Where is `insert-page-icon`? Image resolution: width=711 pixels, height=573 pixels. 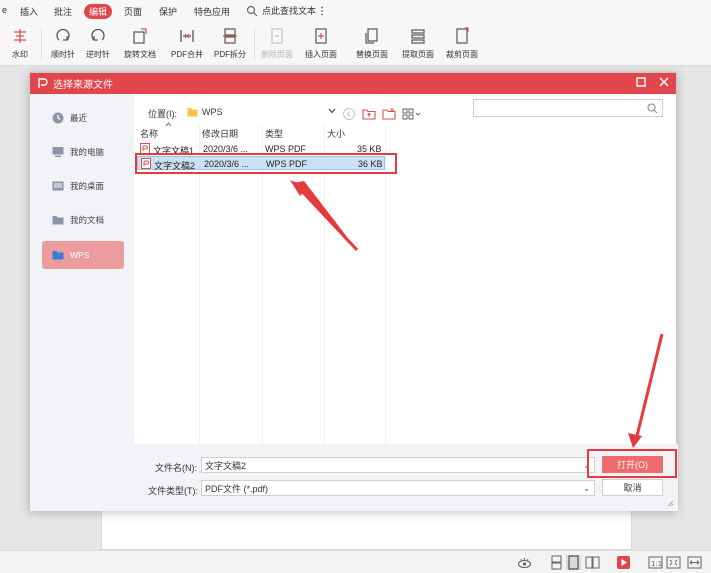 insert-page-icon is located at coordinates (321, 36).